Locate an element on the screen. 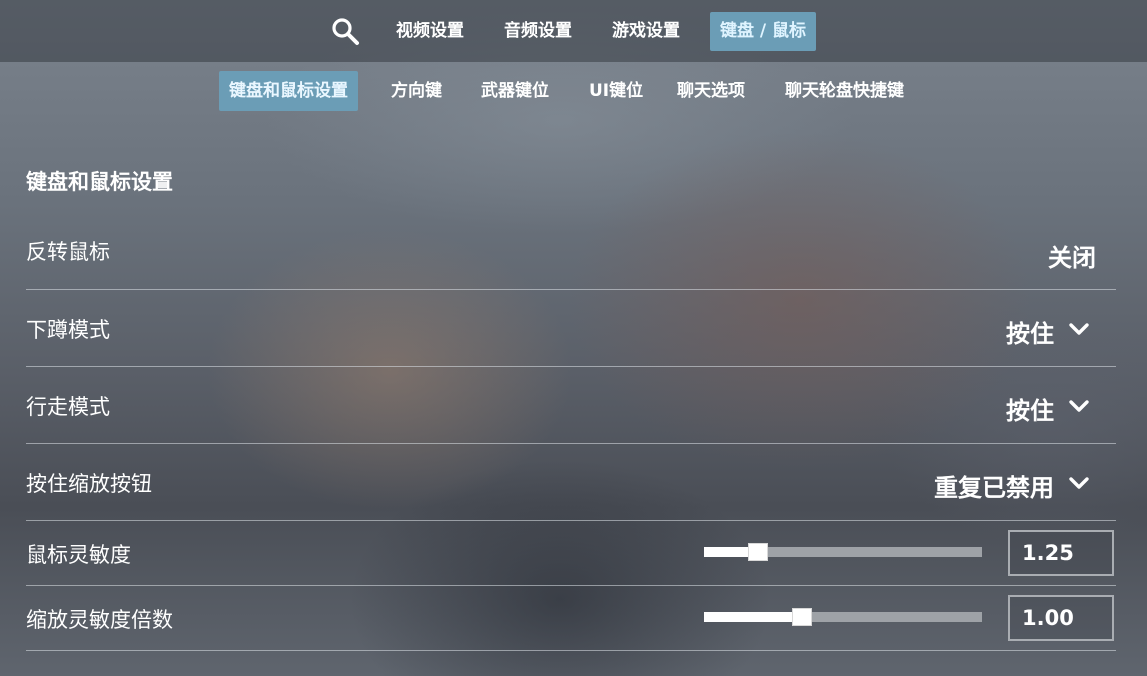  tab-video-settings: 视频设置 is located at coordinates (430, 31).